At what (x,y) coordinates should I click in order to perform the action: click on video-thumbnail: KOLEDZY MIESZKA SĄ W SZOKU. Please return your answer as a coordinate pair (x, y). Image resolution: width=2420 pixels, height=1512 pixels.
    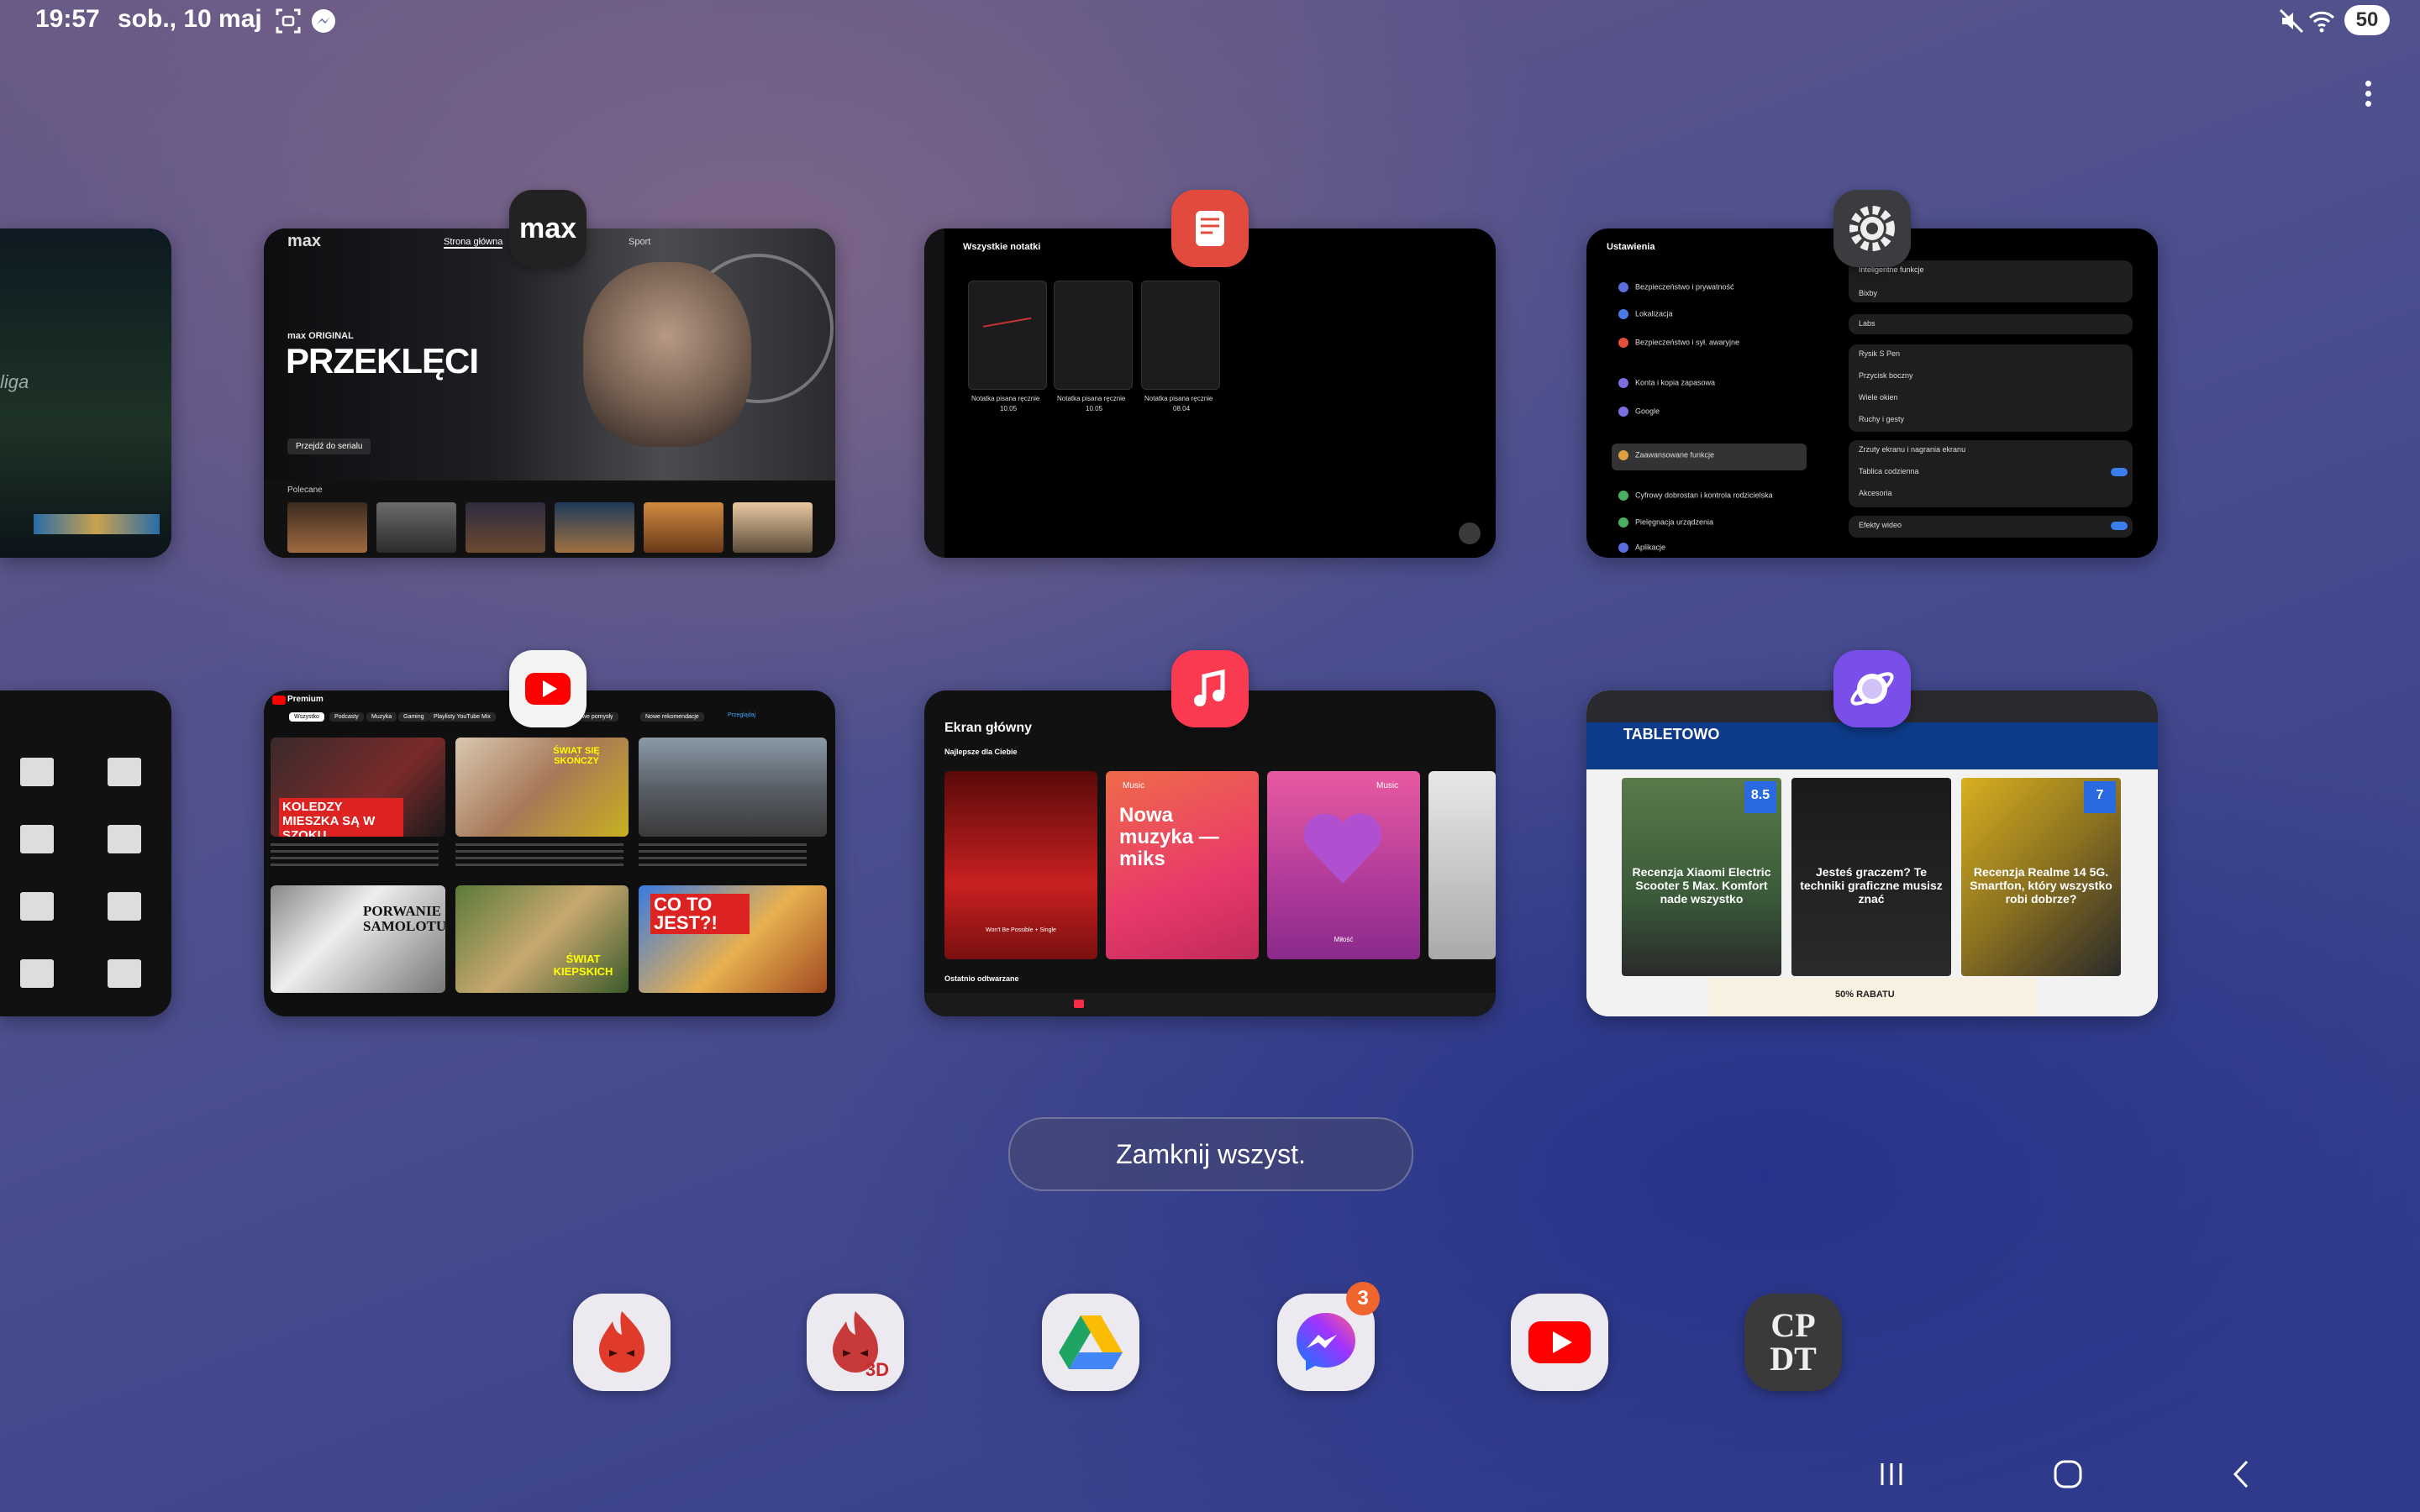
    Looking at the image, I should click on (358, 787).